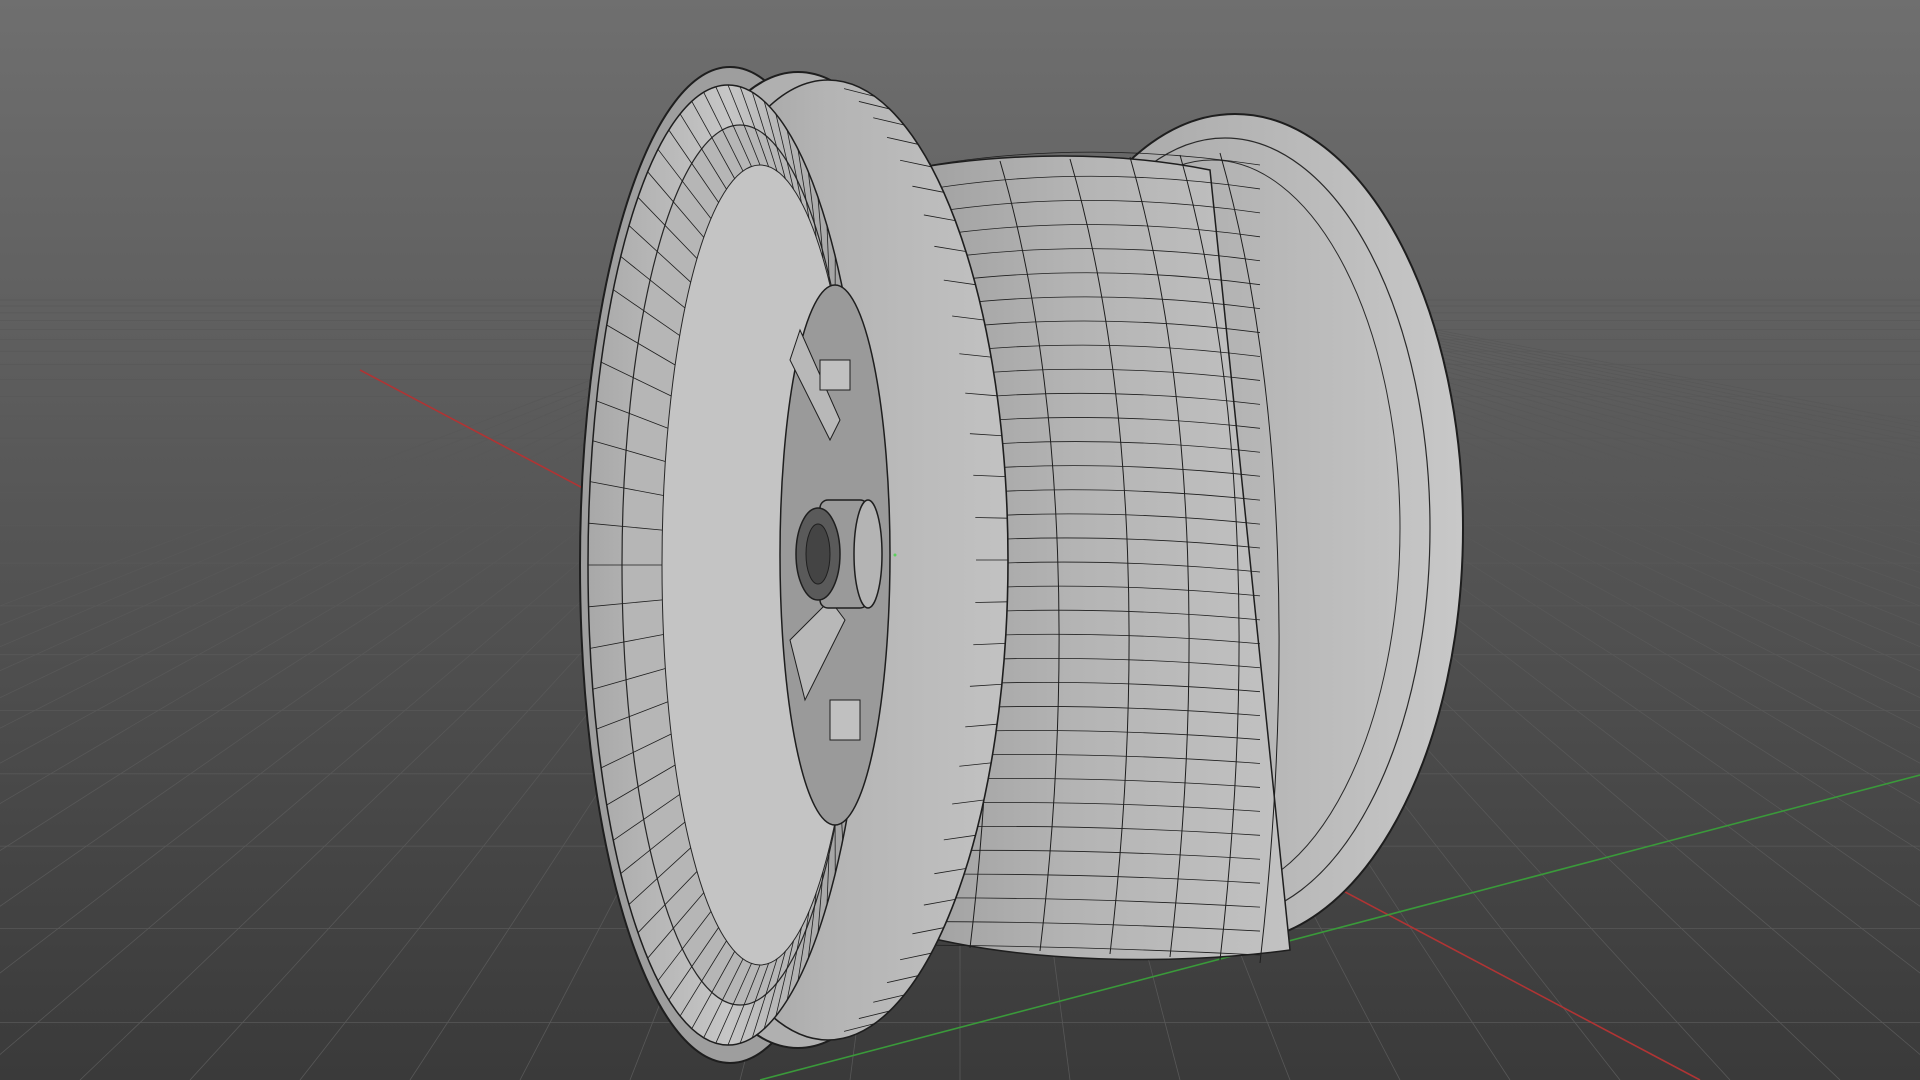 The width and height of the screenshot is (1920, 1080). What do you see at coordinates (839, 554) in the screenshot?
I see `wheel-center-cap` at bounding box center [839, 554].